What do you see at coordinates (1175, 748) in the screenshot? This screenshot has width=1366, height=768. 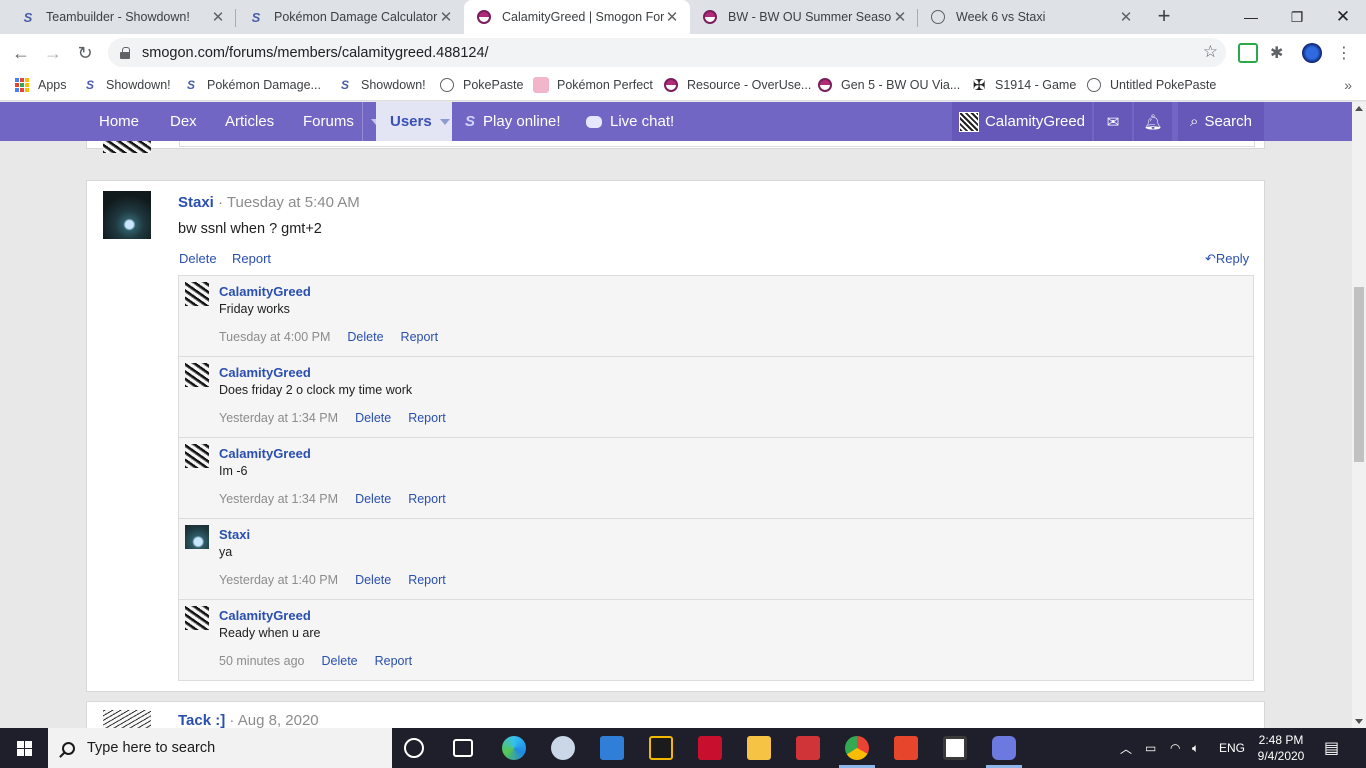 I see `wifi-icon: ◠` at bounding box center [1175, 748].